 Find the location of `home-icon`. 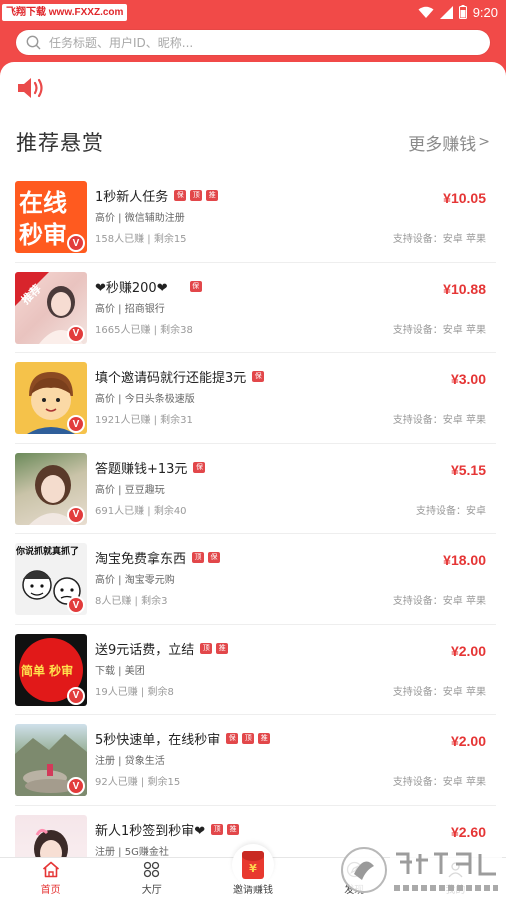

home-icon is located at coordinates (50, 869).